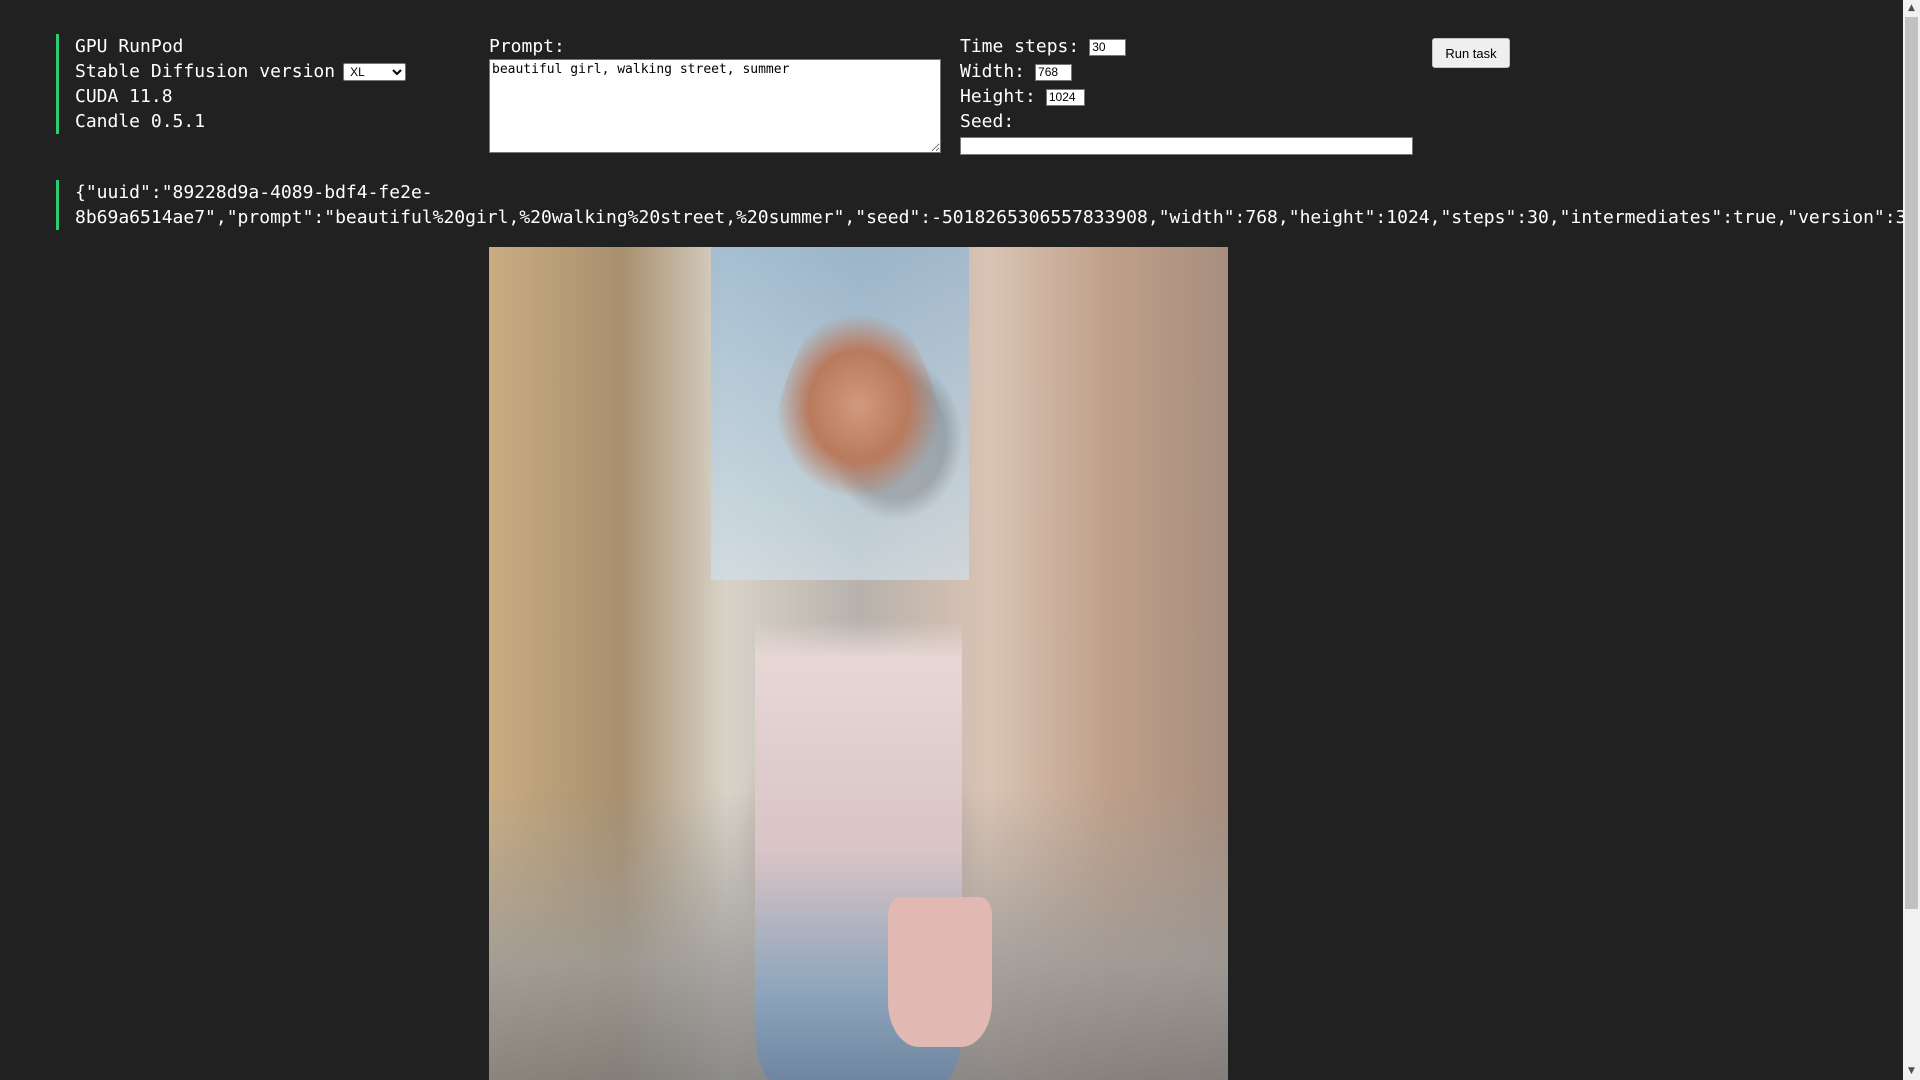 The height and width of the screenshot is (1080, 1920). I want to click on time-steps-row: Time steps:, so click(1186, 46).